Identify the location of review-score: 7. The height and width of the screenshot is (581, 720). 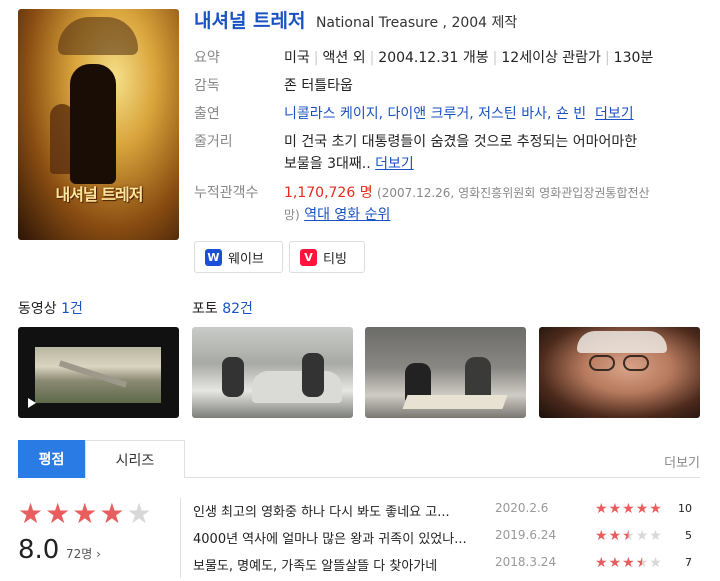
(688, 562).